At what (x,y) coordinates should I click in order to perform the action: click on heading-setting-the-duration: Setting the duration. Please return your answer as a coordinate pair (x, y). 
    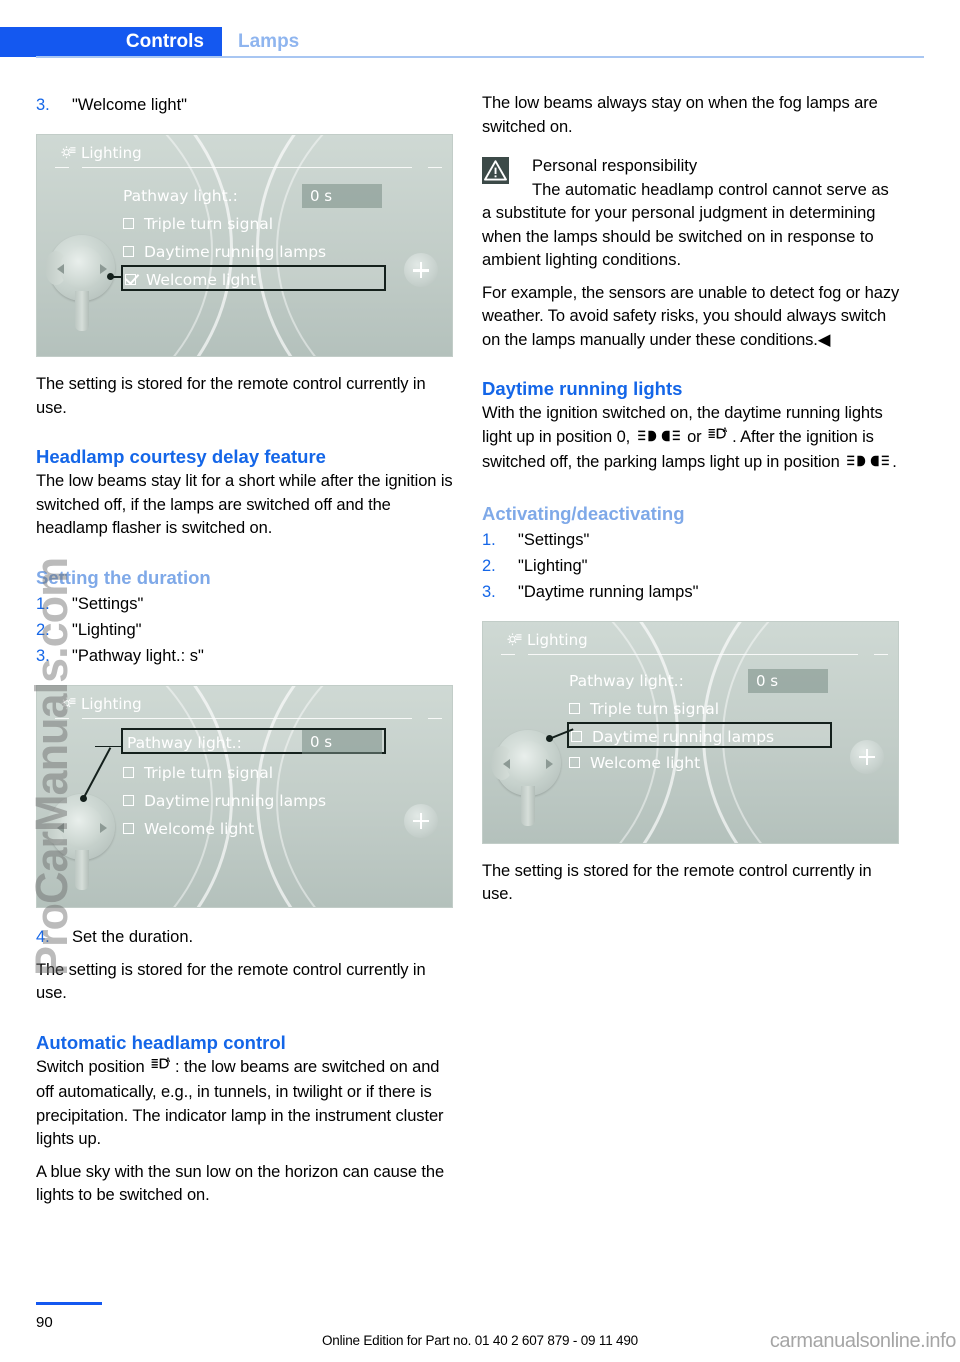
    Looking at the image, I should click on (123, 577).